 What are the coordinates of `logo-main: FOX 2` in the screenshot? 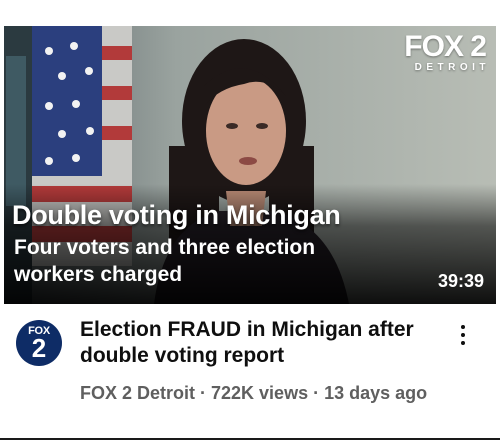 It's located at (445, 46).